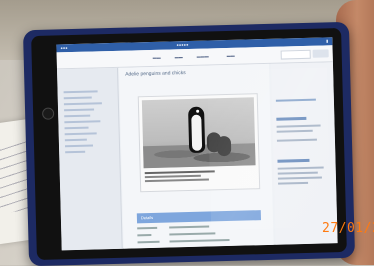 This screenshot has height=266, width=374. Describe the element at coordinates (155, 74) in the screenshot. I see `page-title: Adelie penguins and chicks` at that location.